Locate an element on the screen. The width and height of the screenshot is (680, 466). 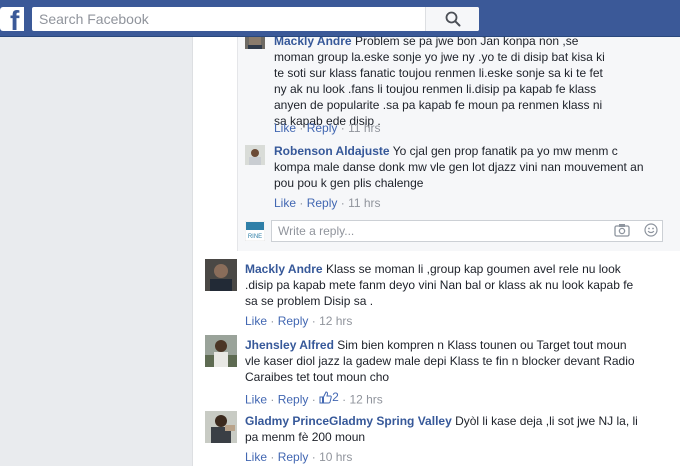
comment-author-link: Jhensley Alfred is located at coordinates (289, 345).